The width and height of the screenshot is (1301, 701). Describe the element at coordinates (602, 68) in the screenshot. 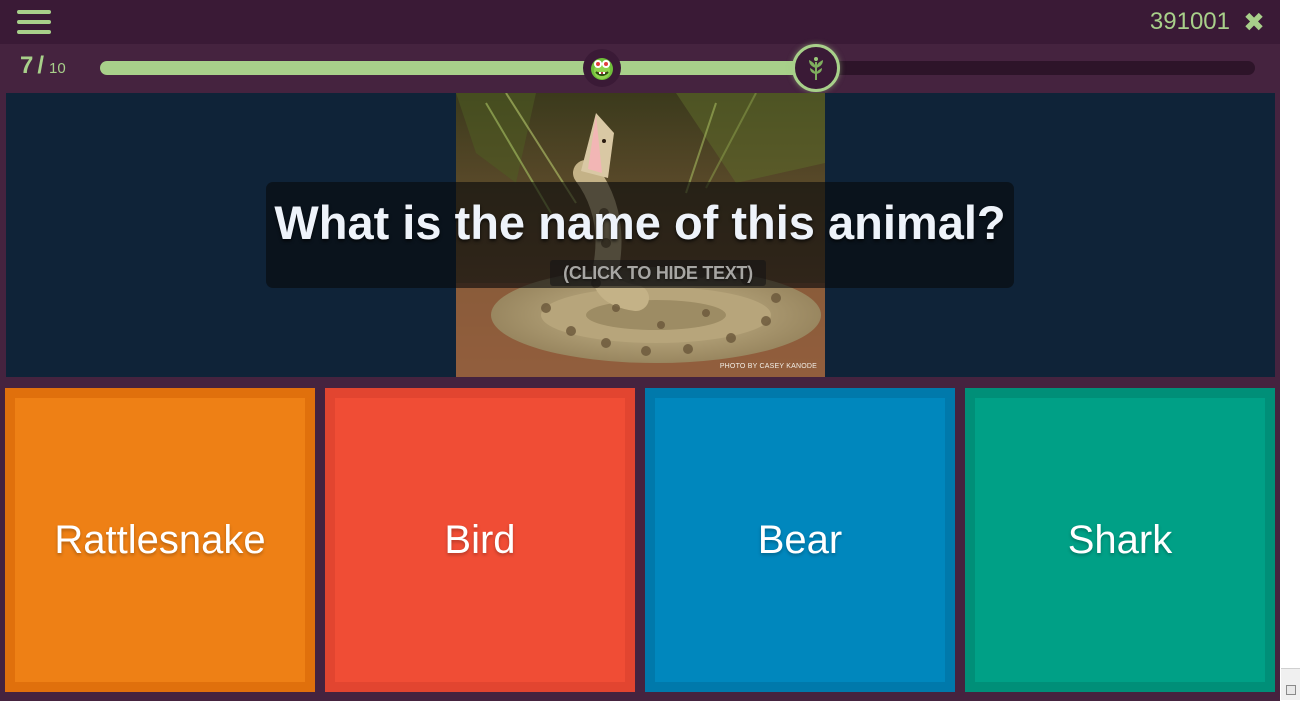

I see `monster-avatar-icon` at that location.